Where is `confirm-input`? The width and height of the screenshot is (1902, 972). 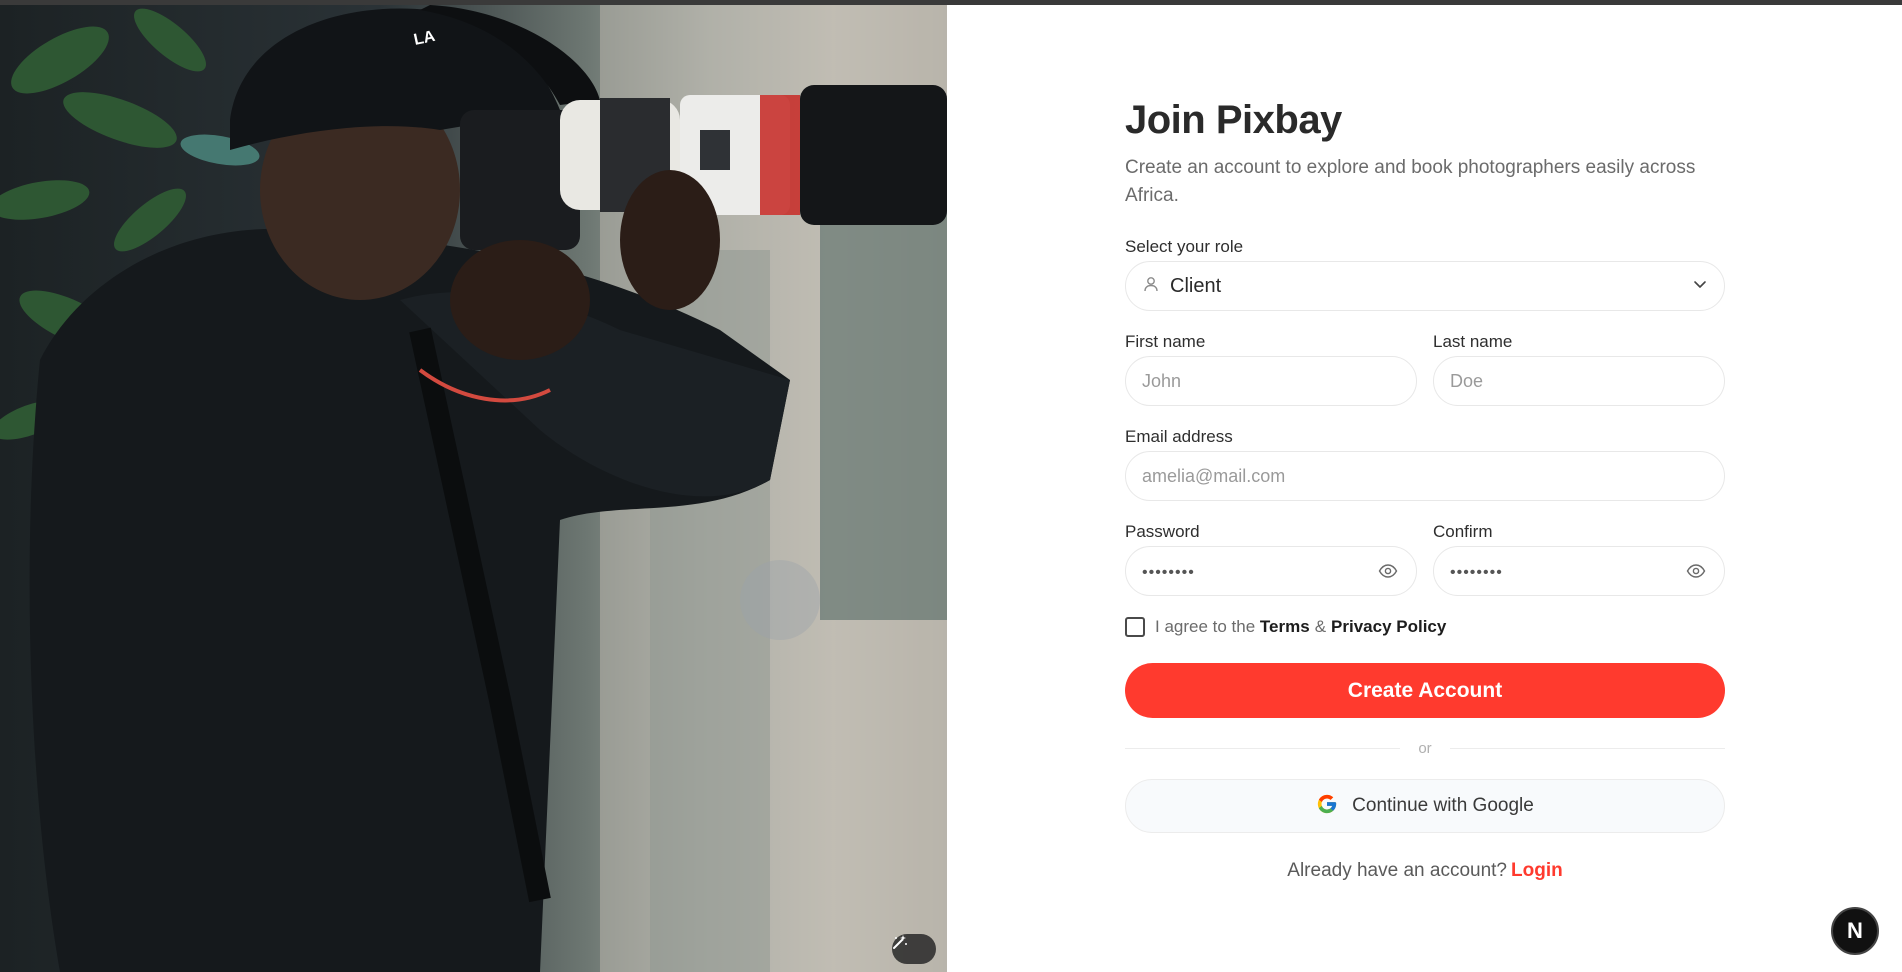
confirm-input is located at coordinates (1568, 571).